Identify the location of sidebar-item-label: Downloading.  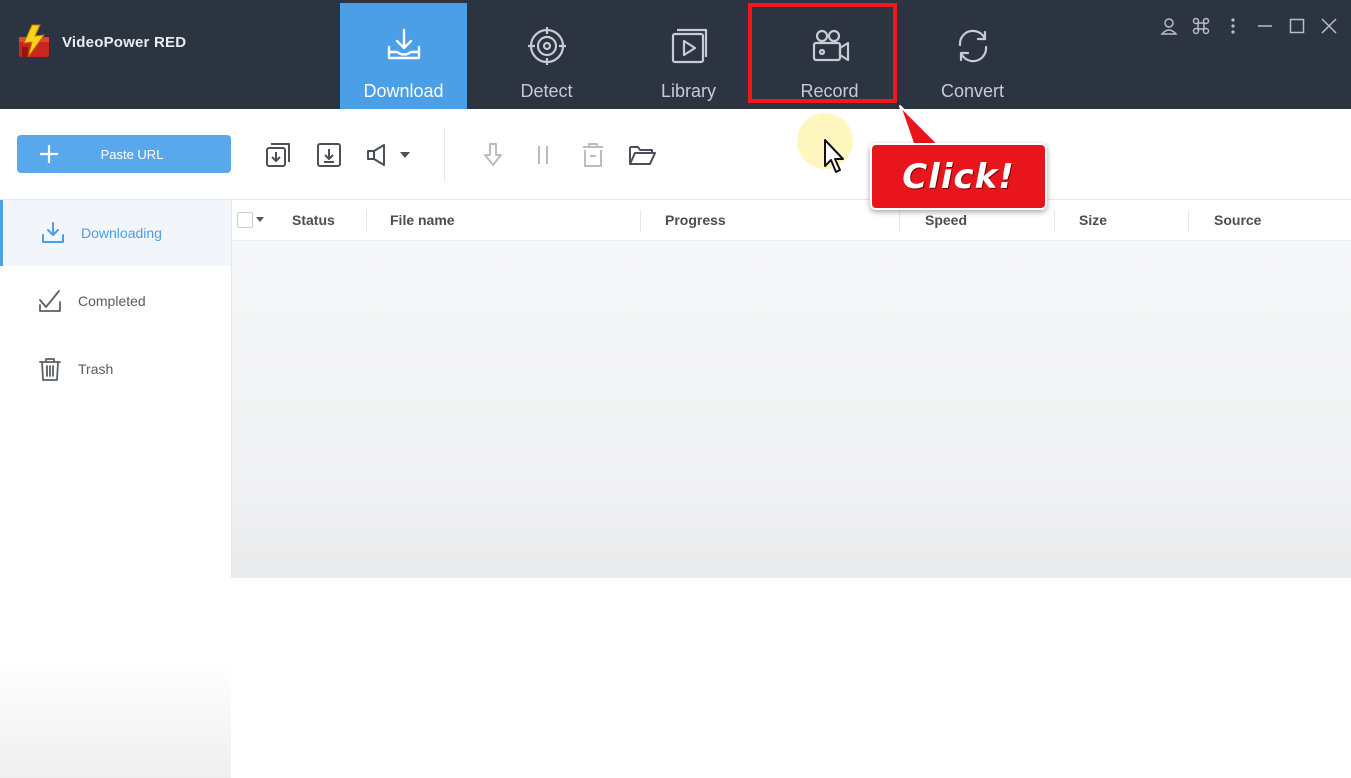
(121, 233).